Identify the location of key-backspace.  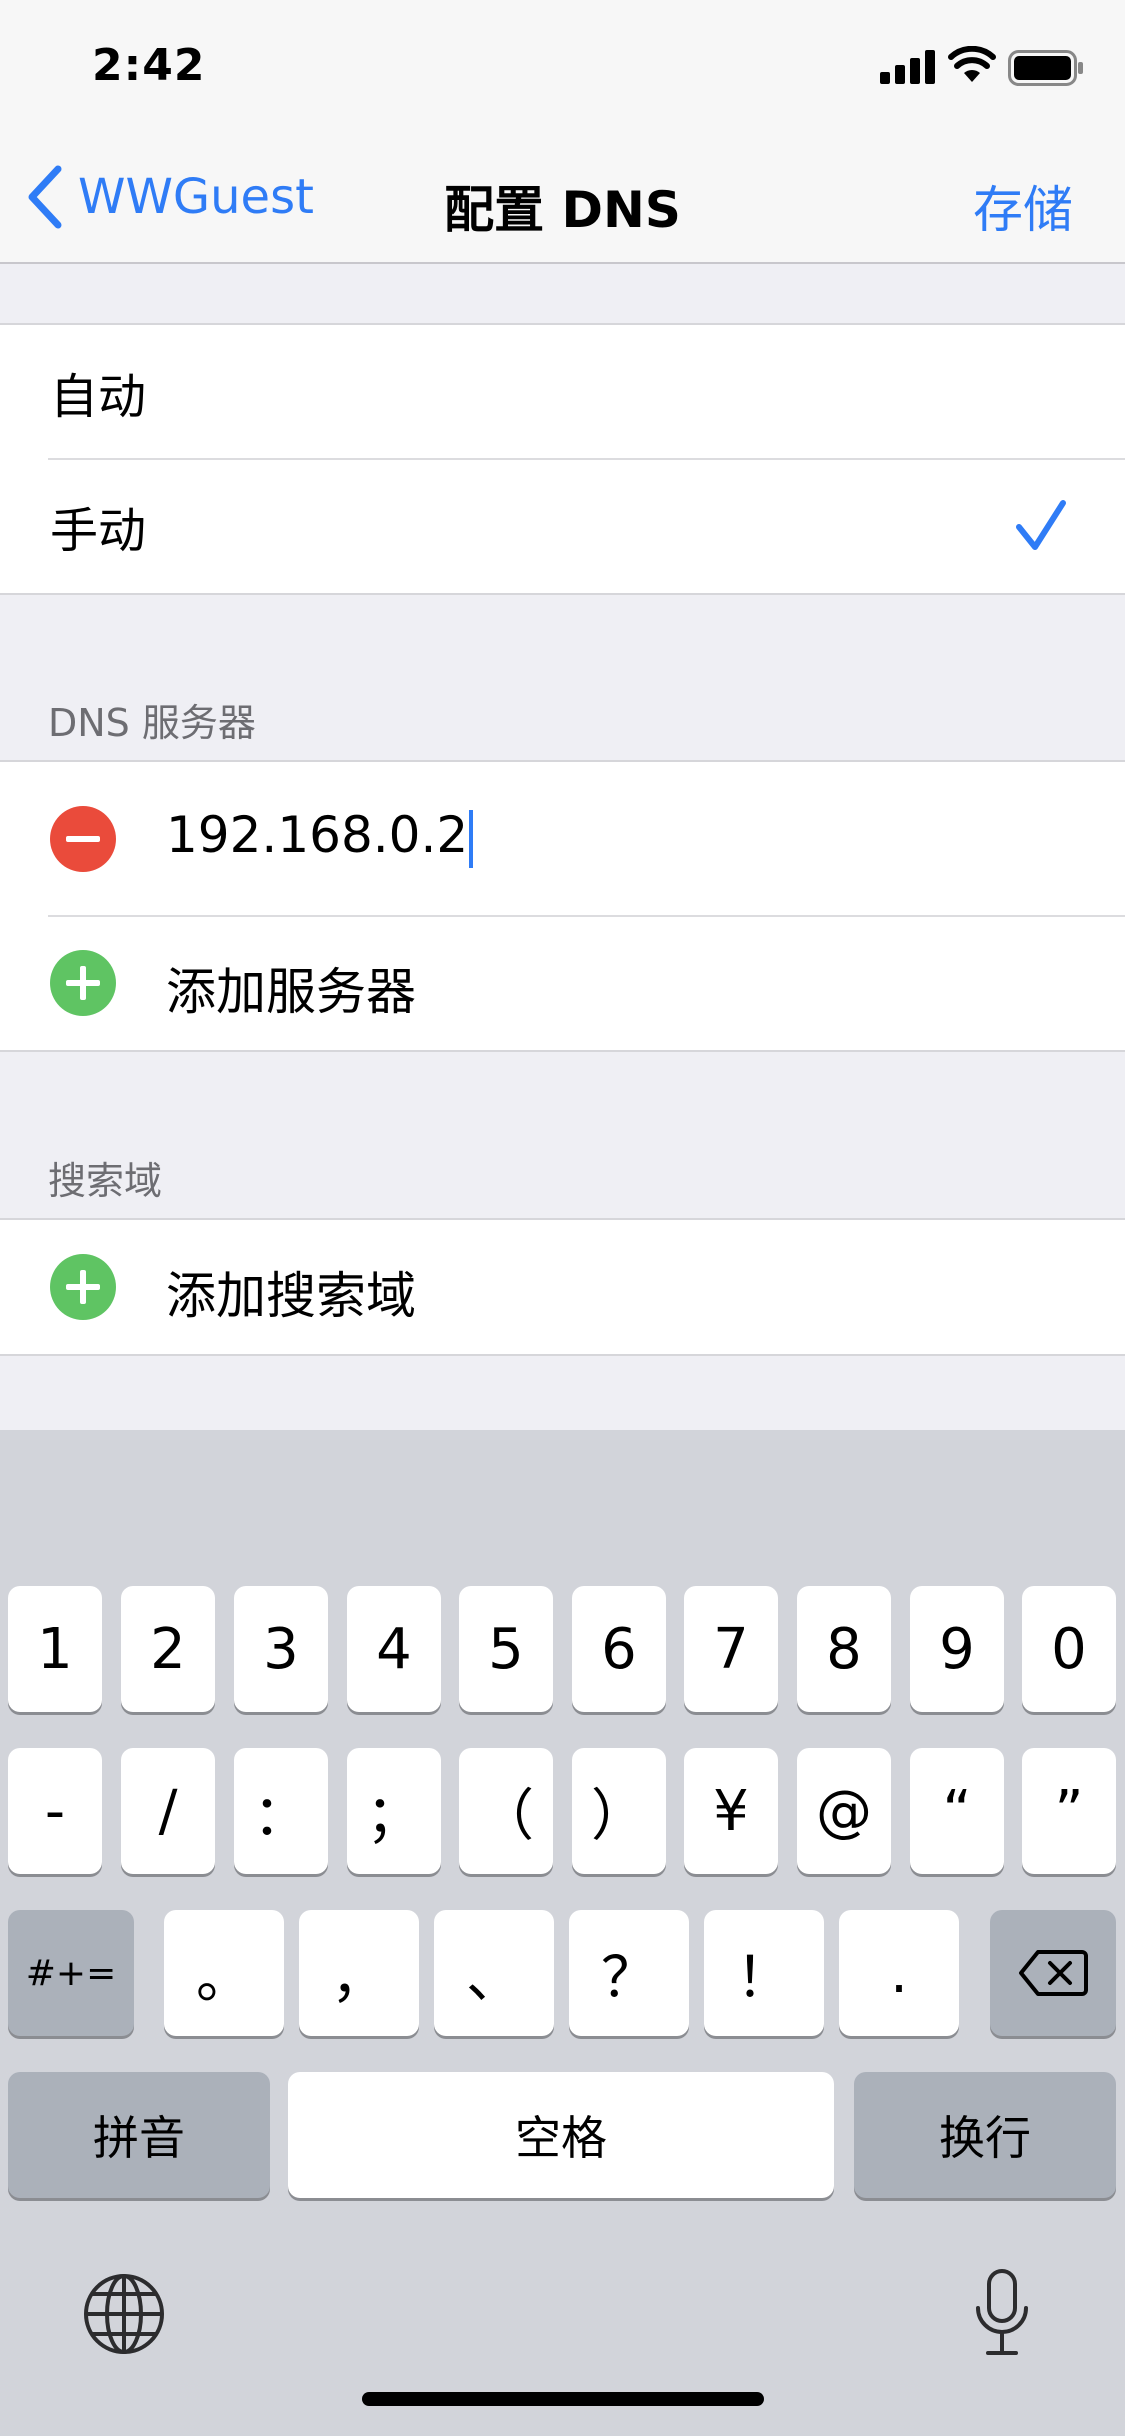
(1053, 1973).